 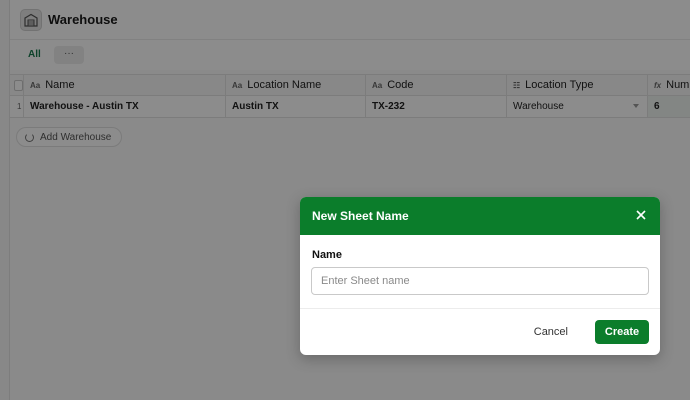 I want to click on sheet-name-input, so click(x=480, y=281).